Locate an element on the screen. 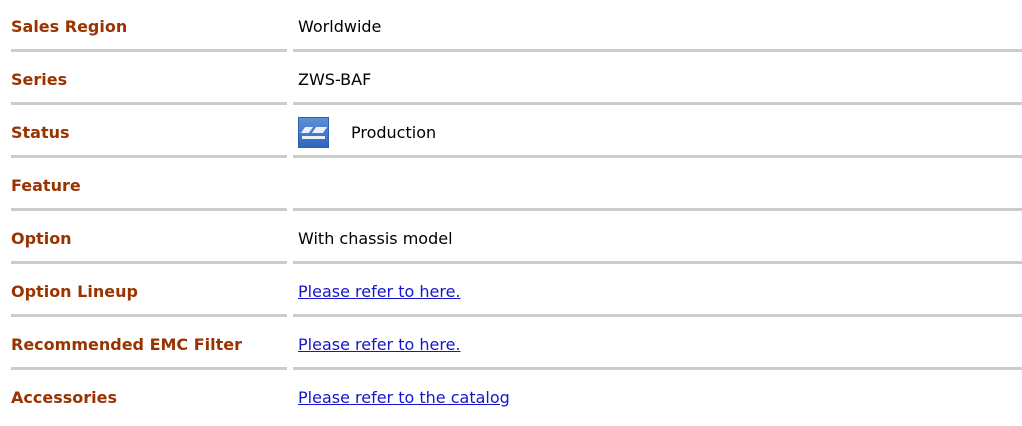 The height and width of the screenshot is (426, 1022). row-value-status: Production is located at coordinates (367, 132).